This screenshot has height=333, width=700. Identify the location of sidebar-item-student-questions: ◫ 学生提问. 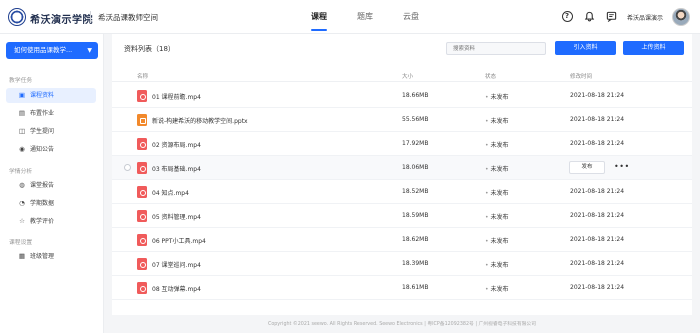
(51, 131).